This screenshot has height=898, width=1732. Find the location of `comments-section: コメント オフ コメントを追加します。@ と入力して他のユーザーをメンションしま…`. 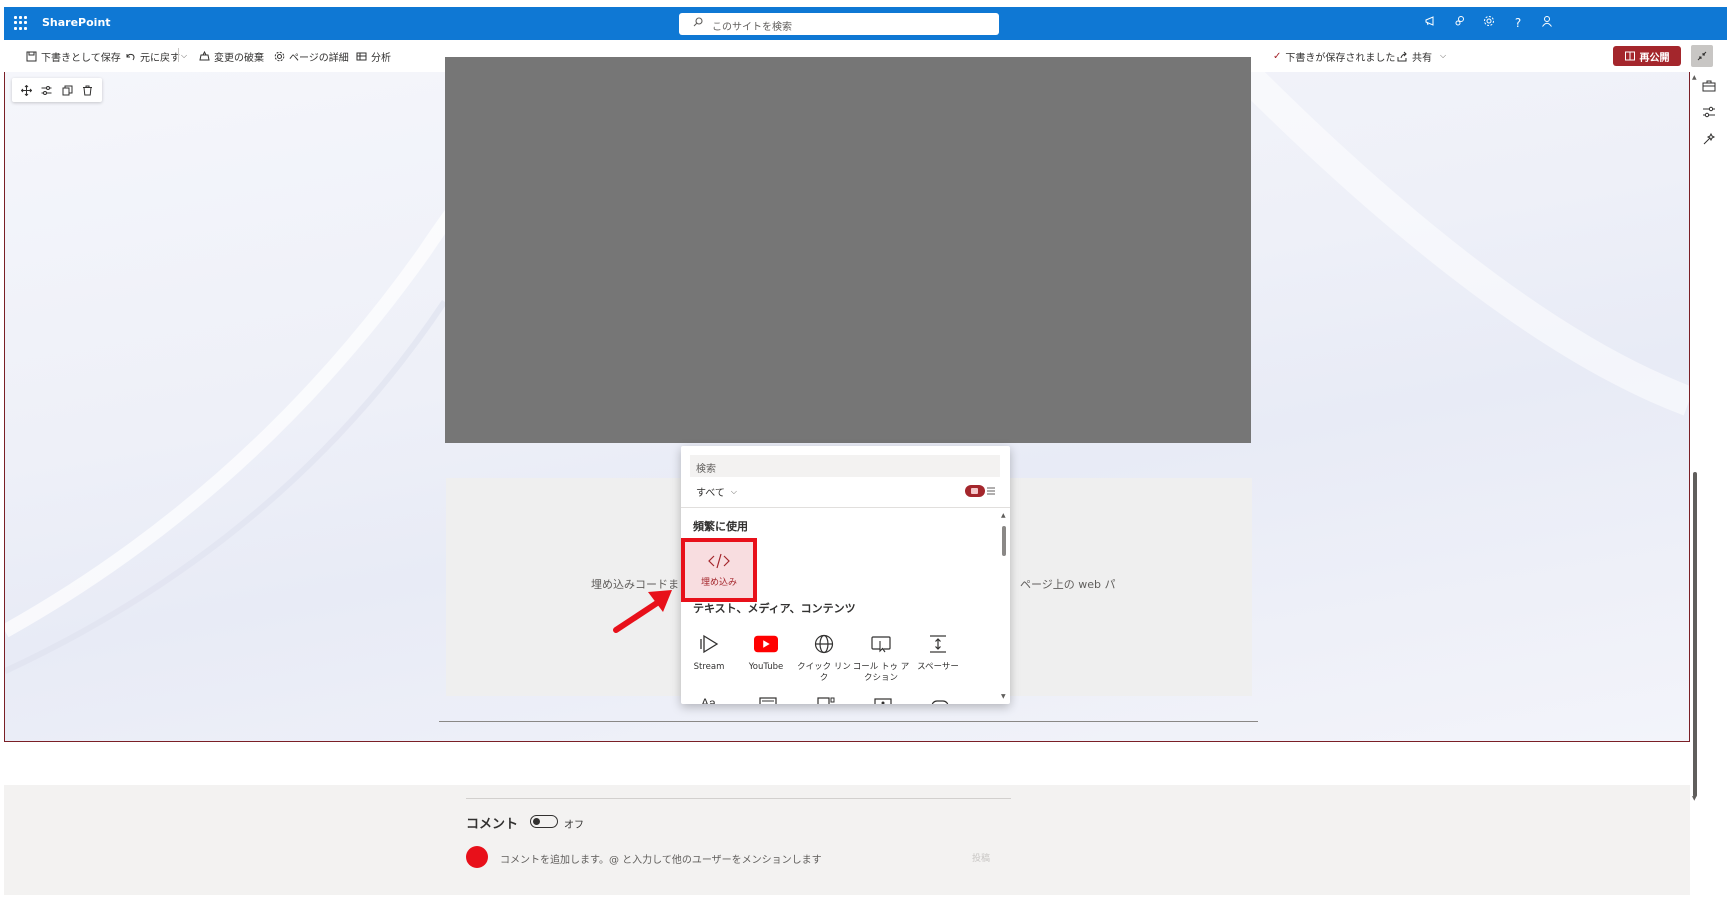

comments-section: コメント オフ コメントを追加します。@ と入力して他のユーザーをメンションしま… is located at coordinates (847, 840).